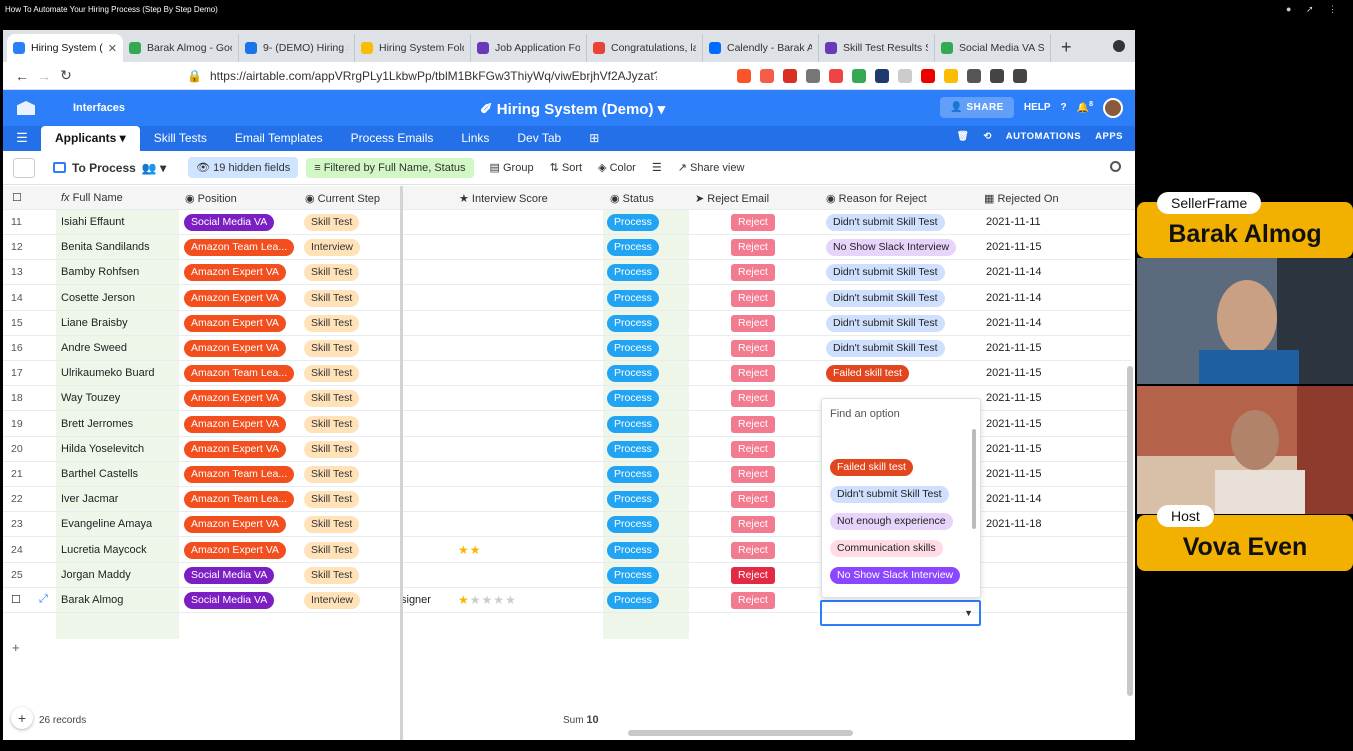 The image size is (1353, 751). What do you see at coordinates (104, 550) in the screenshot?
I see `full-name-cell: Lucretia Maycock` at bounding box center [104, 550].